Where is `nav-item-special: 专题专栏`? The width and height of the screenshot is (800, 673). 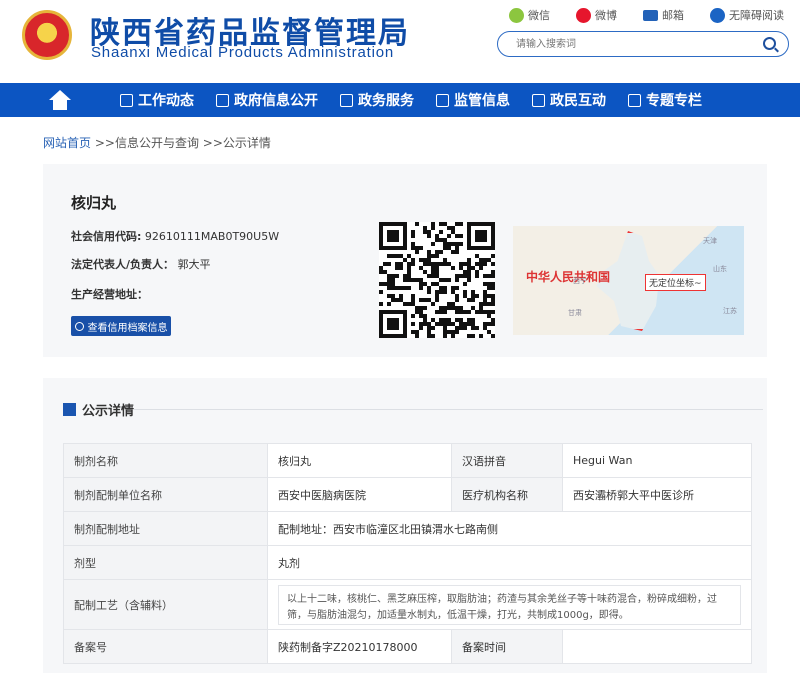 nav-item-special: 专题专栏 is located at coordinates (665, 100).